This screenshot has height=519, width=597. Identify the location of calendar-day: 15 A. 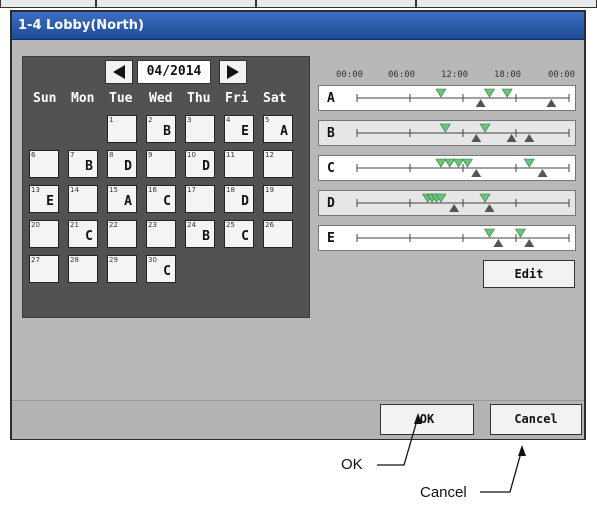
(122, 199).